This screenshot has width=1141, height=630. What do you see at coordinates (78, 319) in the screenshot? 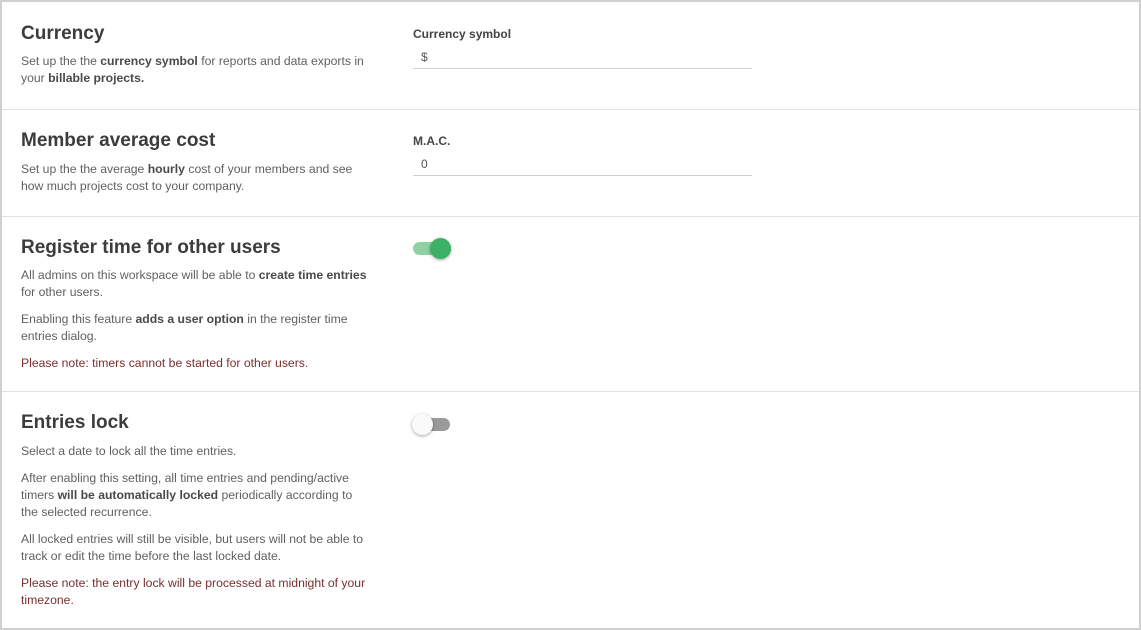
I see `text: Enabling this feature` at bounding box center [78, 319].